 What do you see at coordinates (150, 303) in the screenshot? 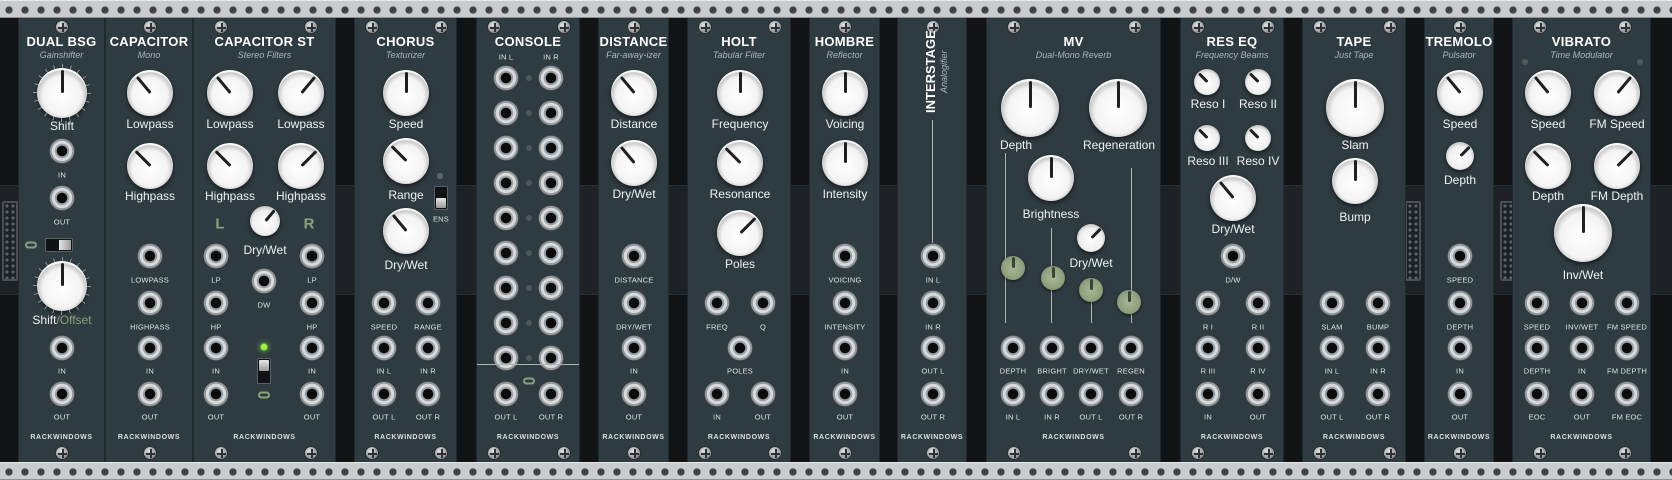
I see `highpass-cv-jack` at bounding box center [150, 303].